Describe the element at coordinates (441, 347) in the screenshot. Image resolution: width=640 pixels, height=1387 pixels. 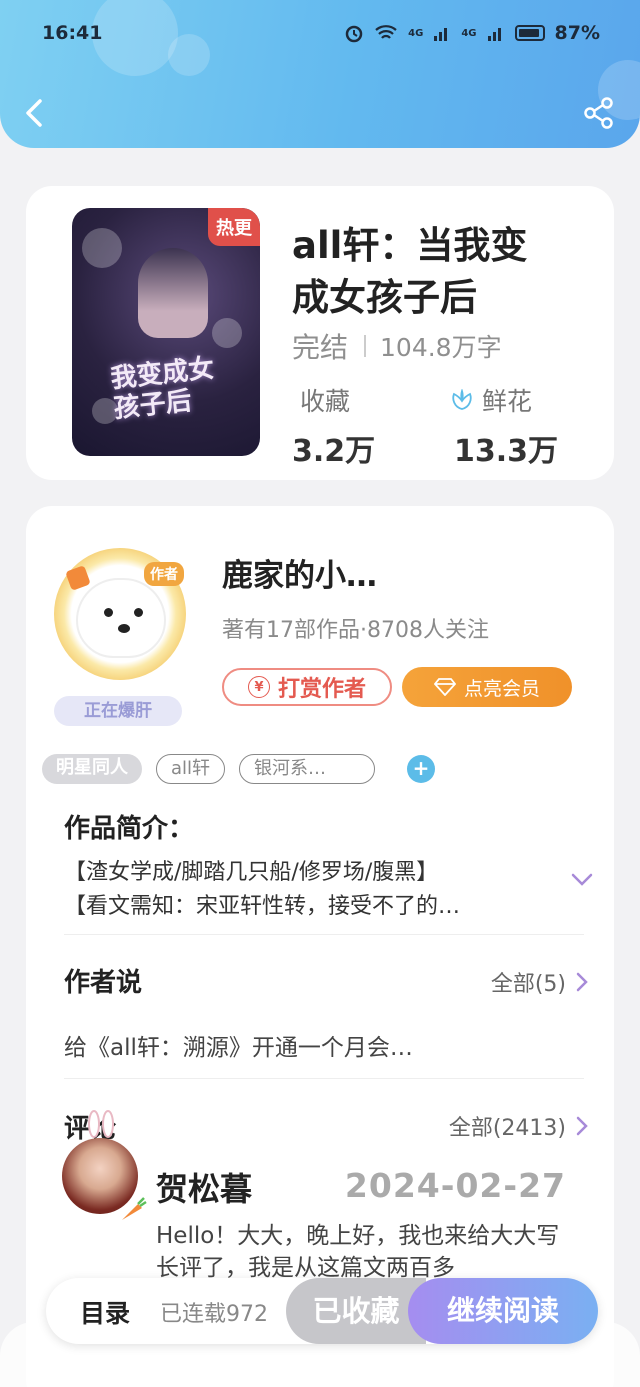
I see `word-count: 104.8万字` at that location.